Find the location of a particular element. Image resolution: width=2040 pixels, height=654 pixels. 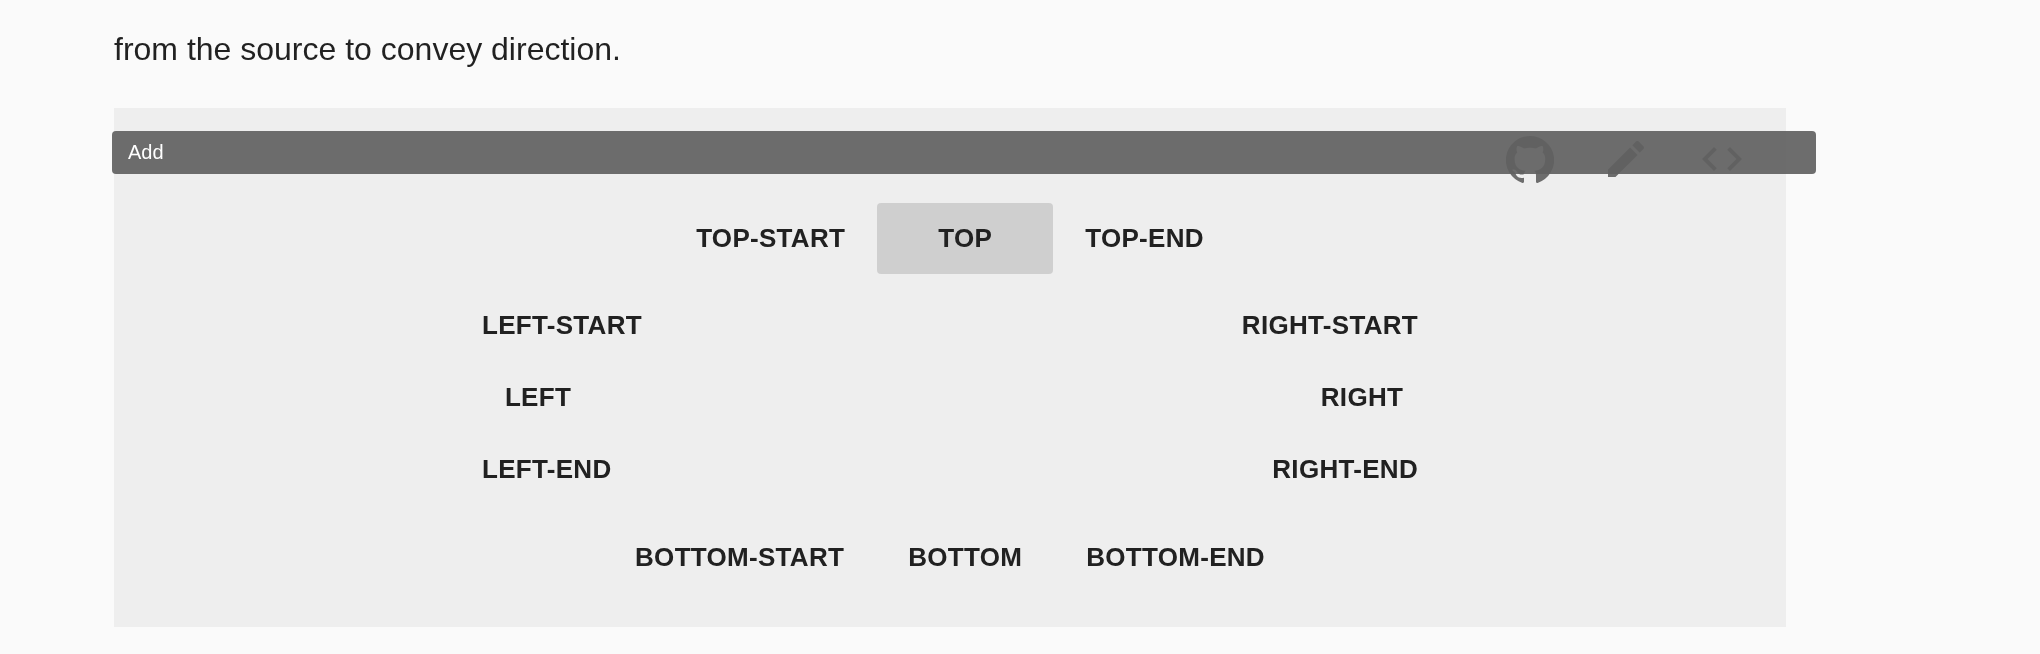

placement-button: BOTTOM is located at coordinates (965, 557).